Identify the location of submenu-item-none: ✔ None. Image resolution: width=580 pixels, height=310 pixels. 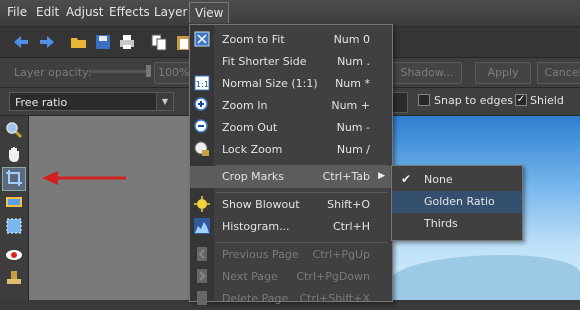
(457, 180).